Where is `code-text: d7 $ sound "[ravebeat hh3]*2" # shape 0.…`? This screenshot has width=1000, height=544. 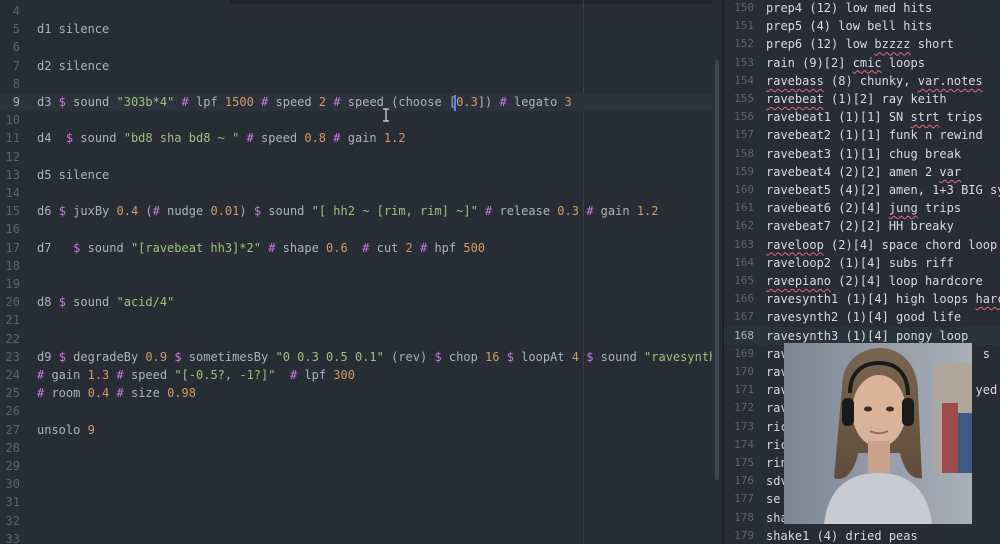
code-text: d7 $ sound "[ravebeat hh3]*2" # shape 0.… is located at coordinates (261, 248).